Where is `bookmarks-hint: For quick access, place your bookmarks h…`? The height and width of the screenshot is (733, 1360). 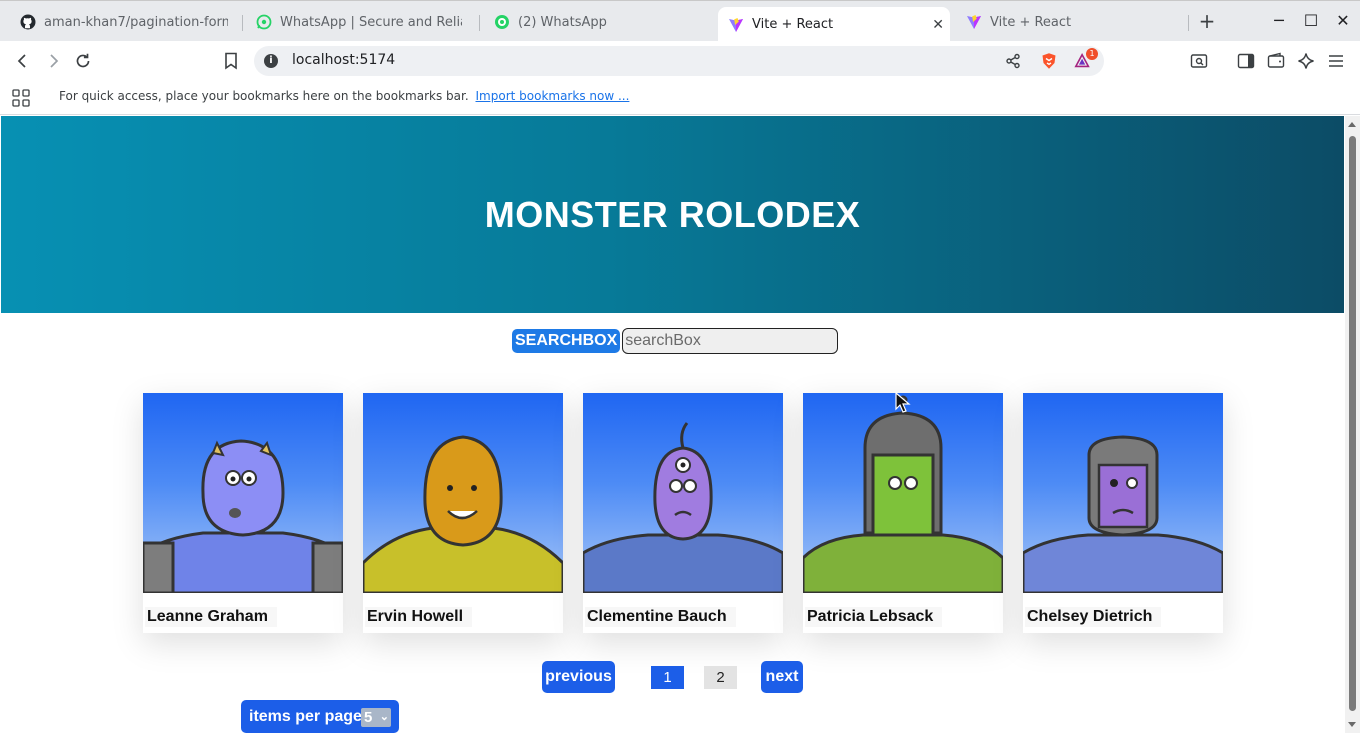 bookmarks-hint: For quick access, place your bookmarks h… is located at coordinates (344, 96).